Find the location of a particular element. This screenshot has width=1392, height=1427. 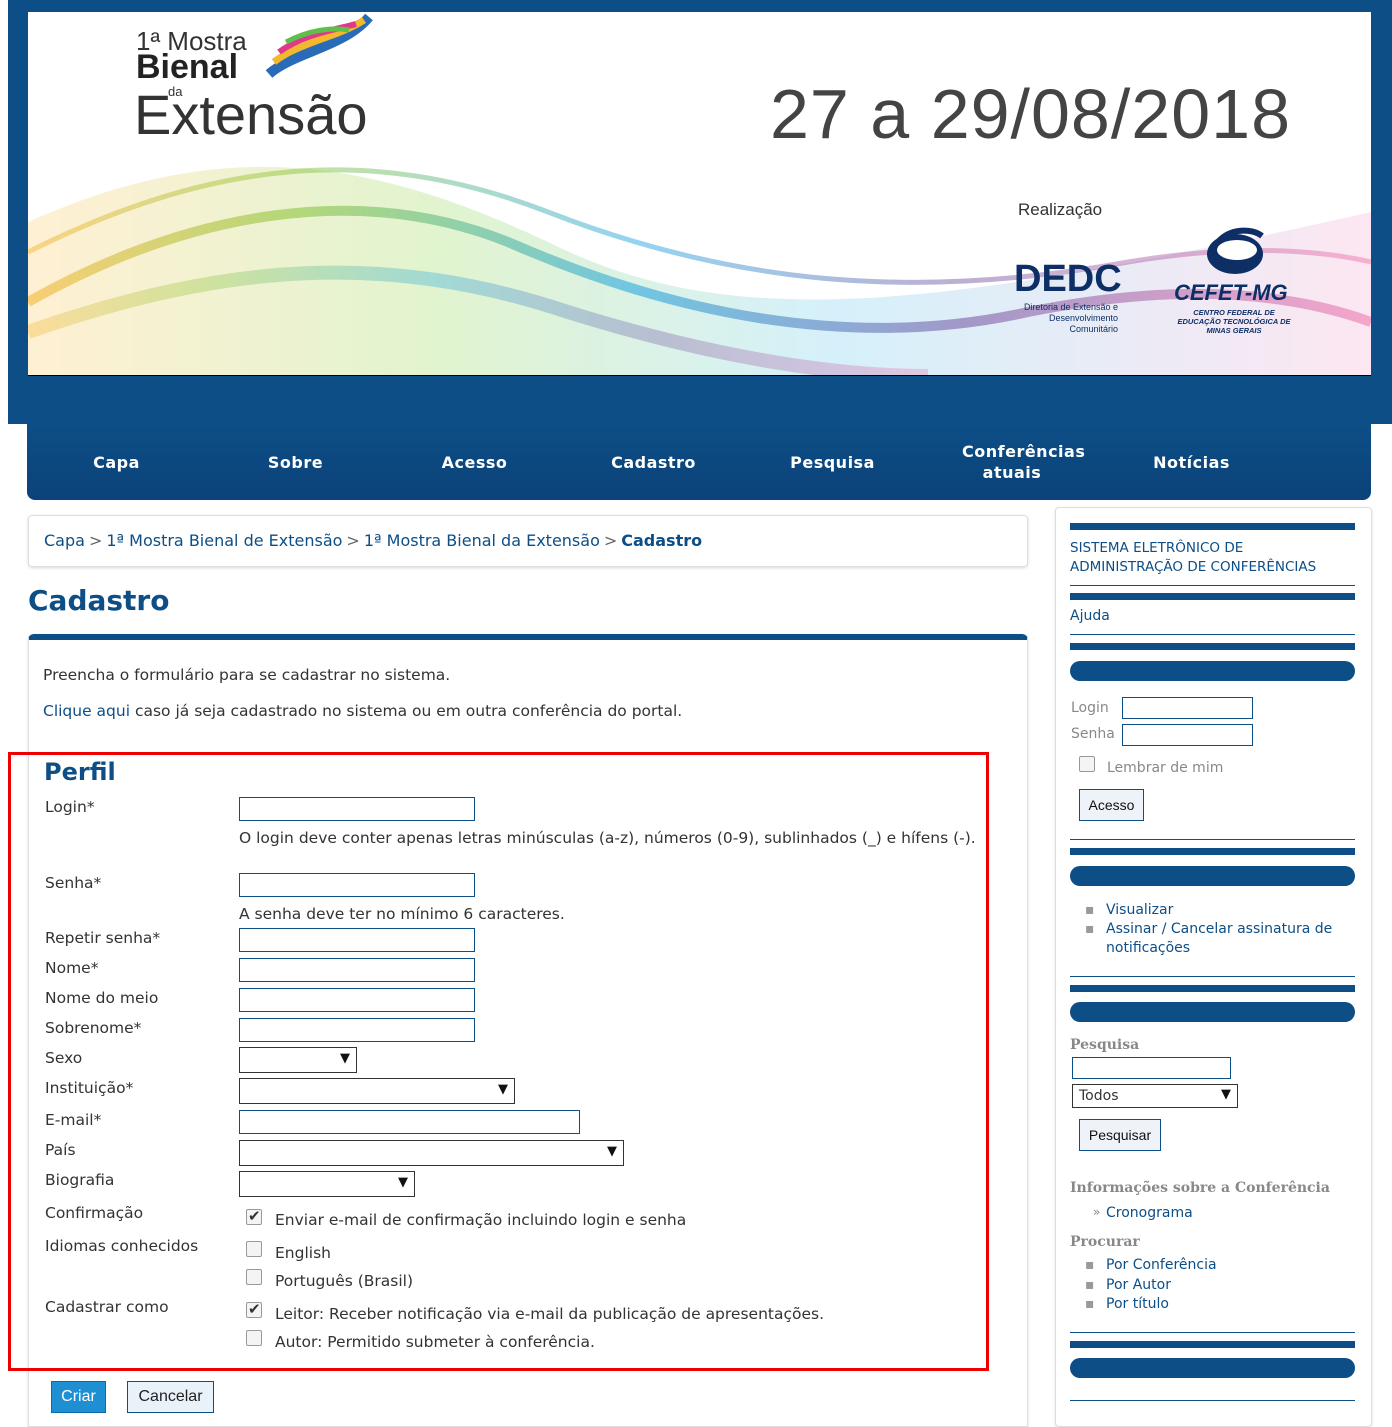

nome-input is located at coordinates (357, 970).